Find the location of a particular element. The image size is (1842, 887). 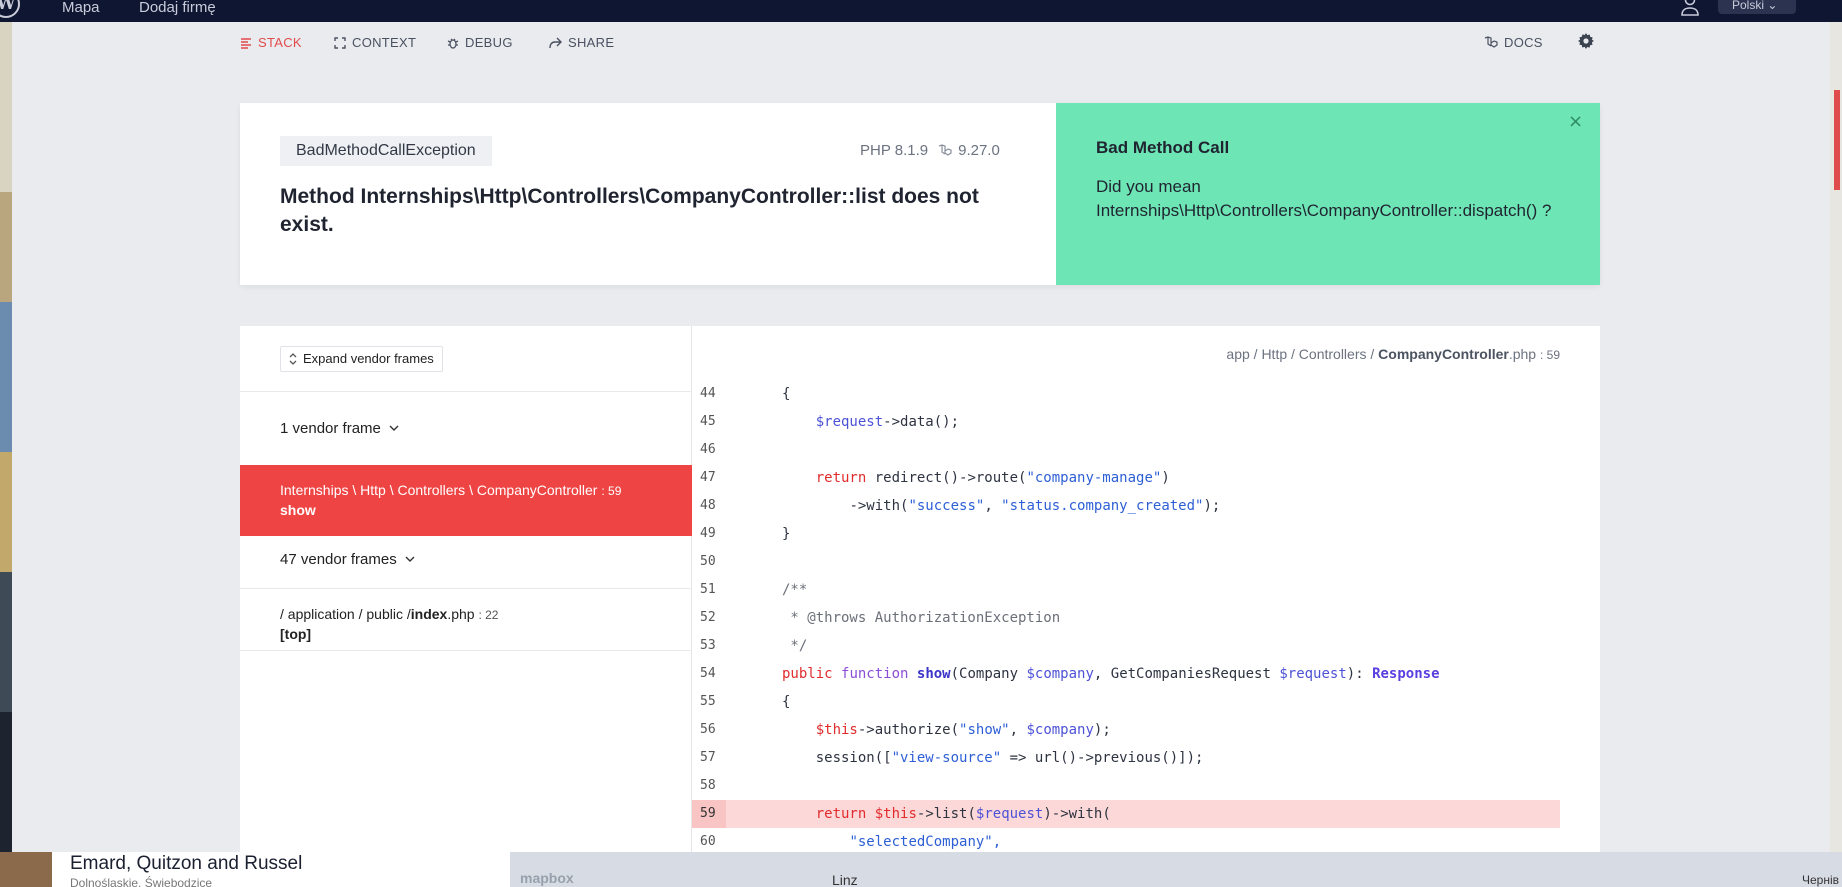

code-text: ->data(); is located at coordinates (921, 422).